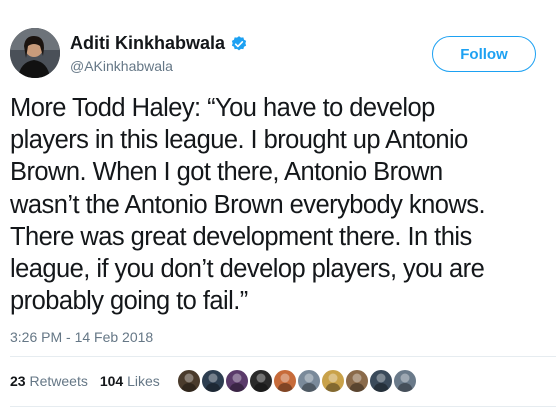 This screenshot has width=556, height=410. I want to click on tweet-text-line: probably going to fail.”, so click(129, 301).